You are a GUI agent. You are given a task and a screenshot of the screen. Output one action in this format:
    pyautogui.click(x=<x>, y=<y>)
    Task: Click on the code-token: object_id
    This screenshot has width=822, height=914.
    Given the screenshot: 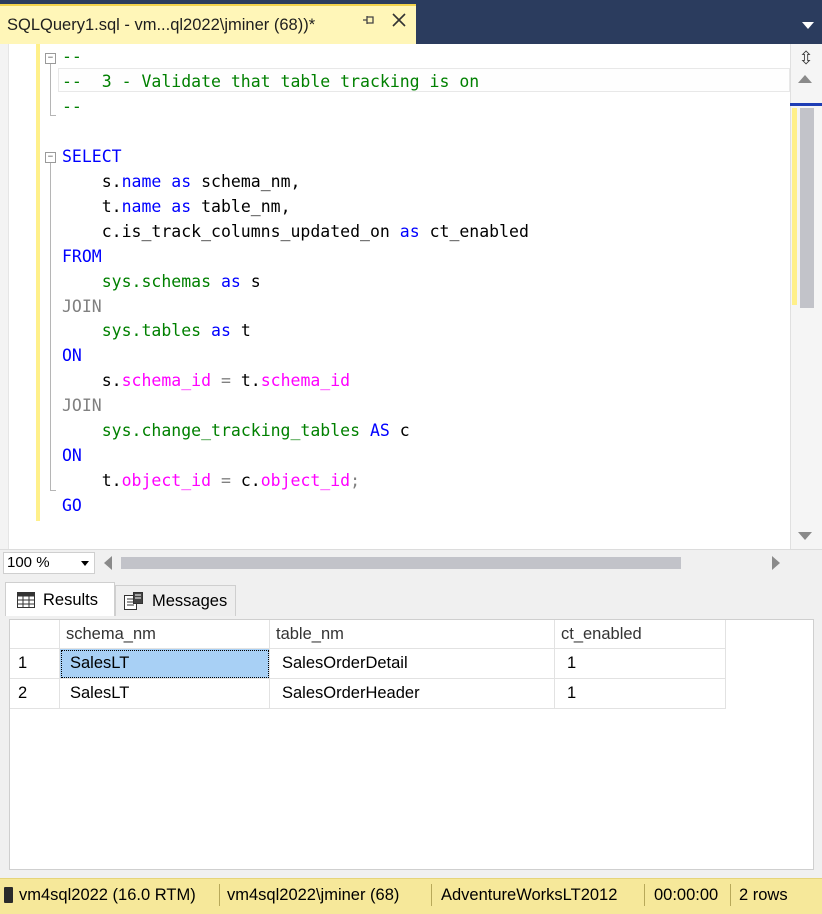 What is the action you would take?
    pyautogui.click(x=305, y=481)
    